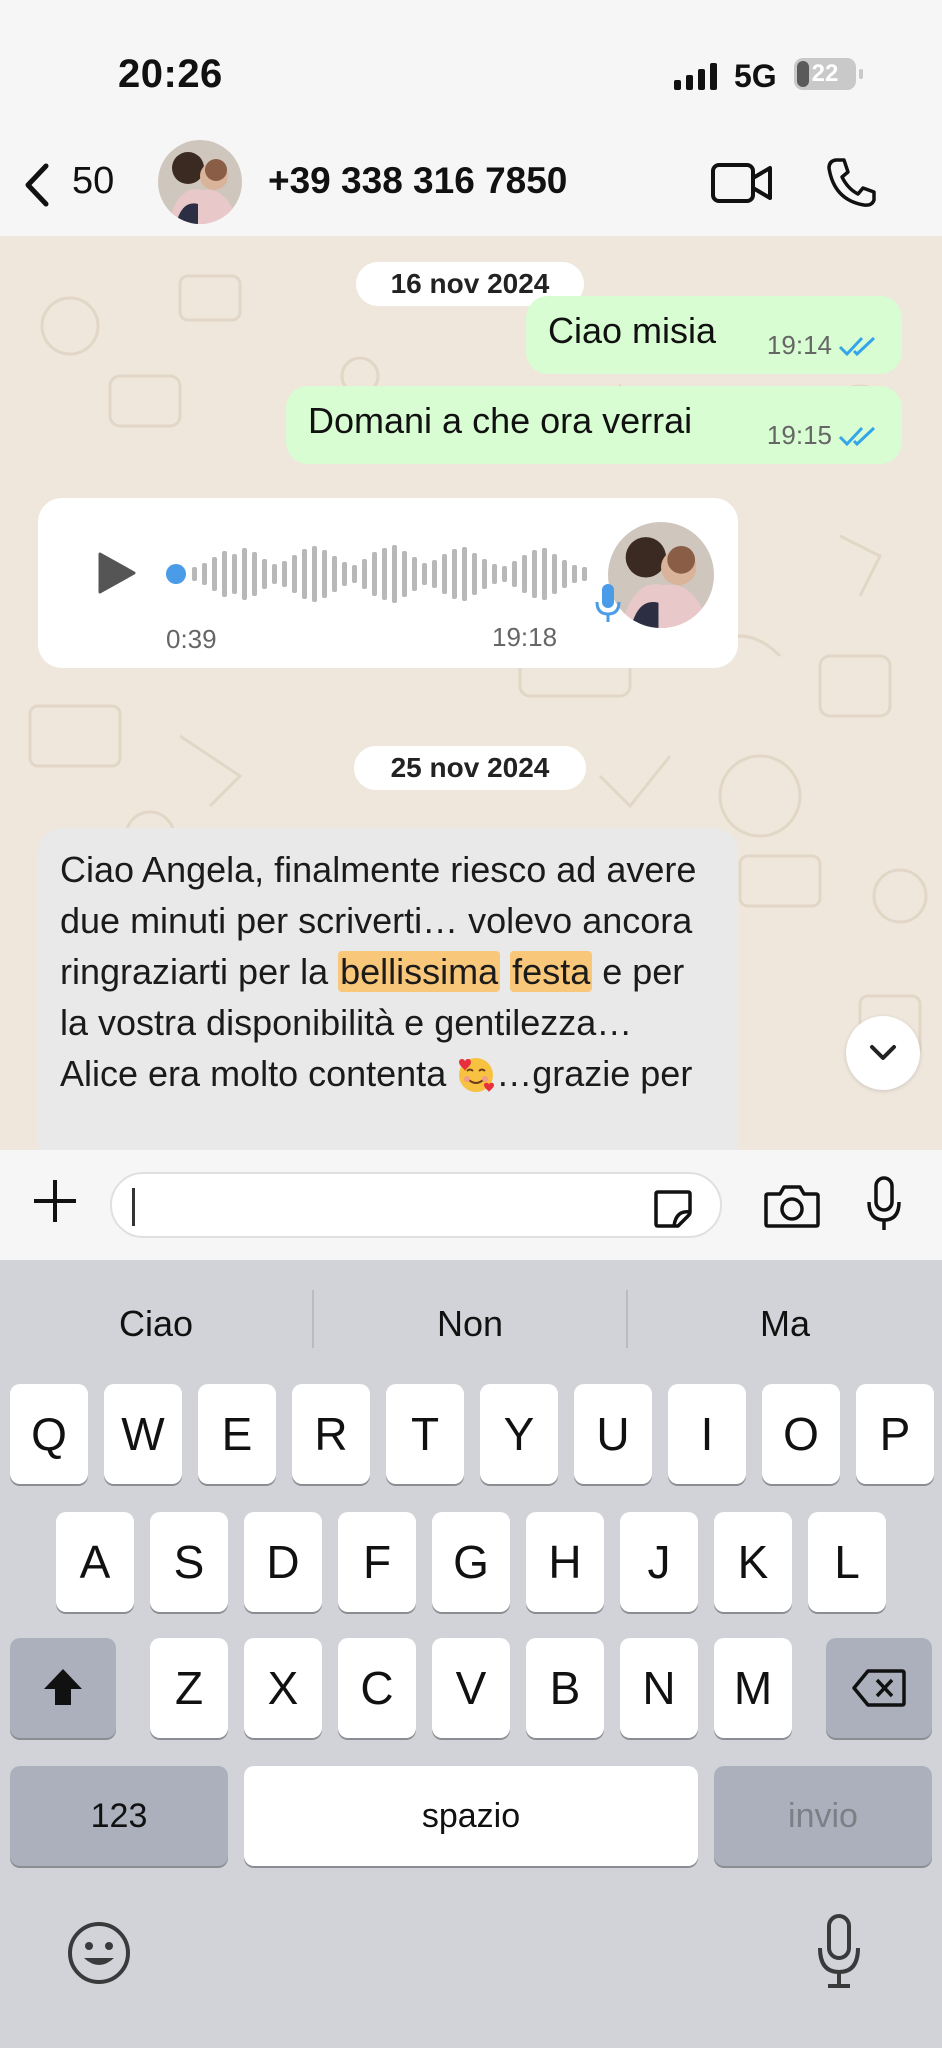  What do you see at coordinates (143, 1434) in the screenshot?
I see `key-w: W` at bounding box center [143, 1434].